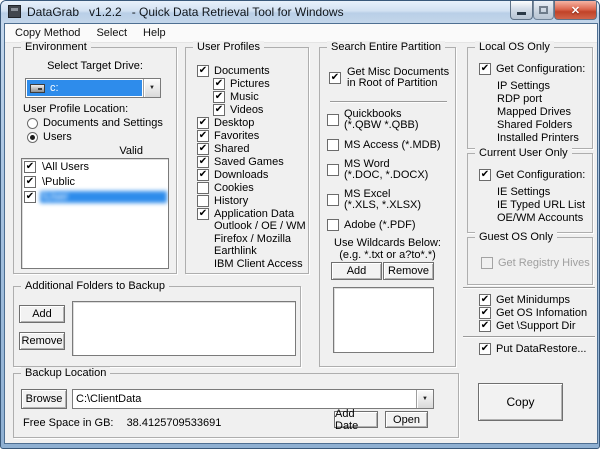  Describe the element at coordinates (532, 69) in the screenshot. I see `local-get-config-checkbox: ✔ Get Configuration:` at that location.